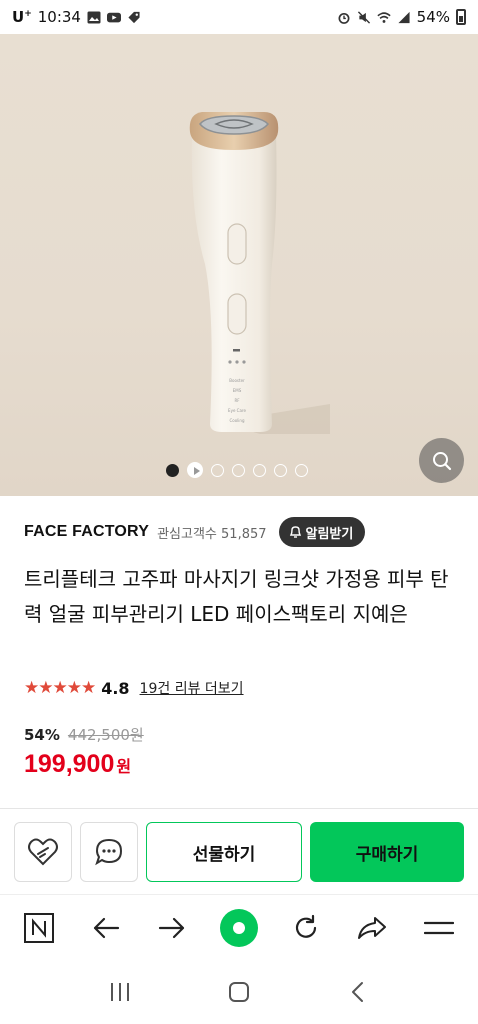 This screenshot has height=1024, width=478. I want to click on battery-icon, so click(461, 17).